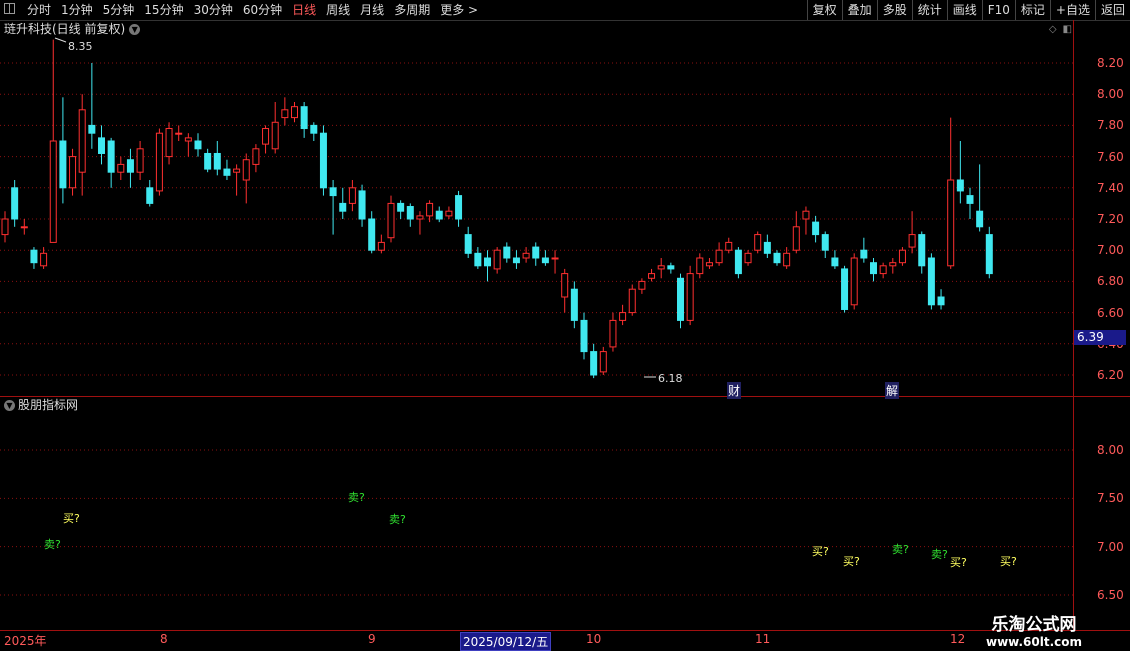 This screenshot has width=1130, height=651. Describe the element at coordinates (998, 10) in the screenshot. I see `toolbar-button-5: F10` at that location.